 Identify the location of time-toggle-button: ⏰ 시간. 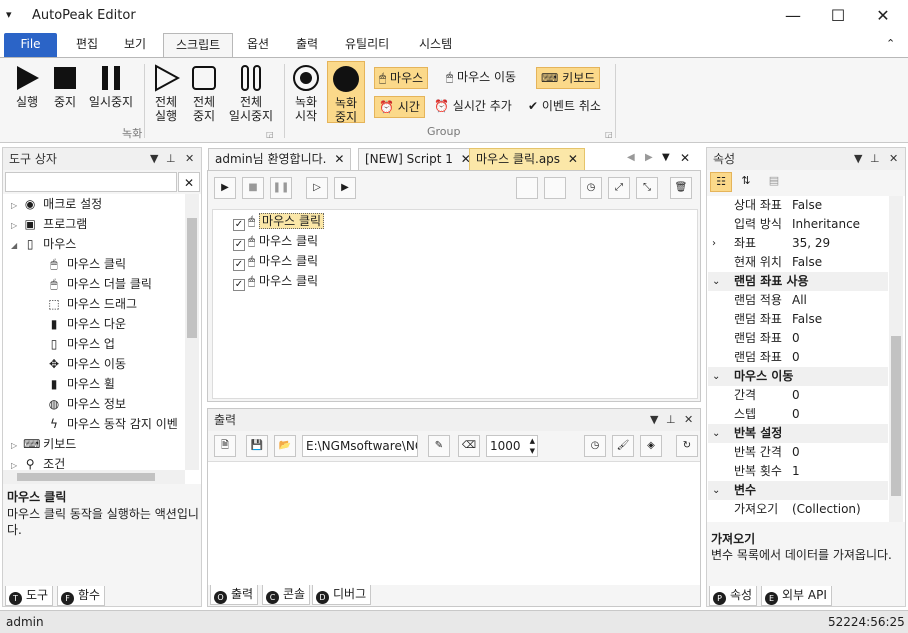
(399, 107).